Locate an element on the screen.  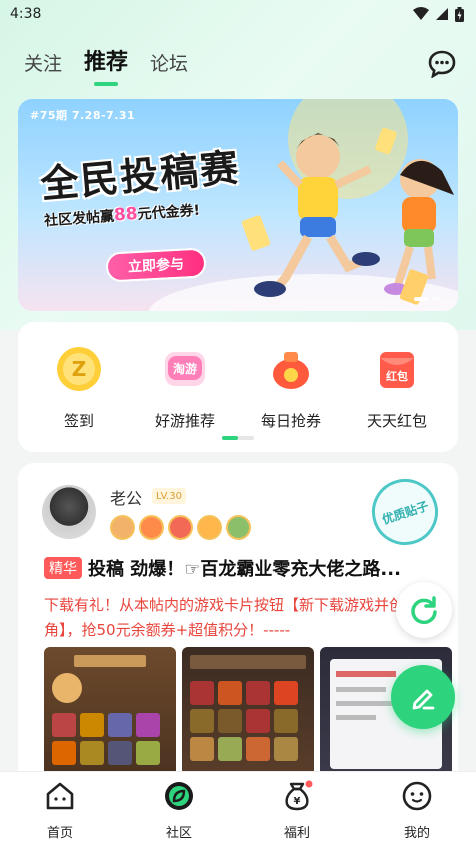
quick-entry-label: 好游推荐 is located at coordinates (184, 421).